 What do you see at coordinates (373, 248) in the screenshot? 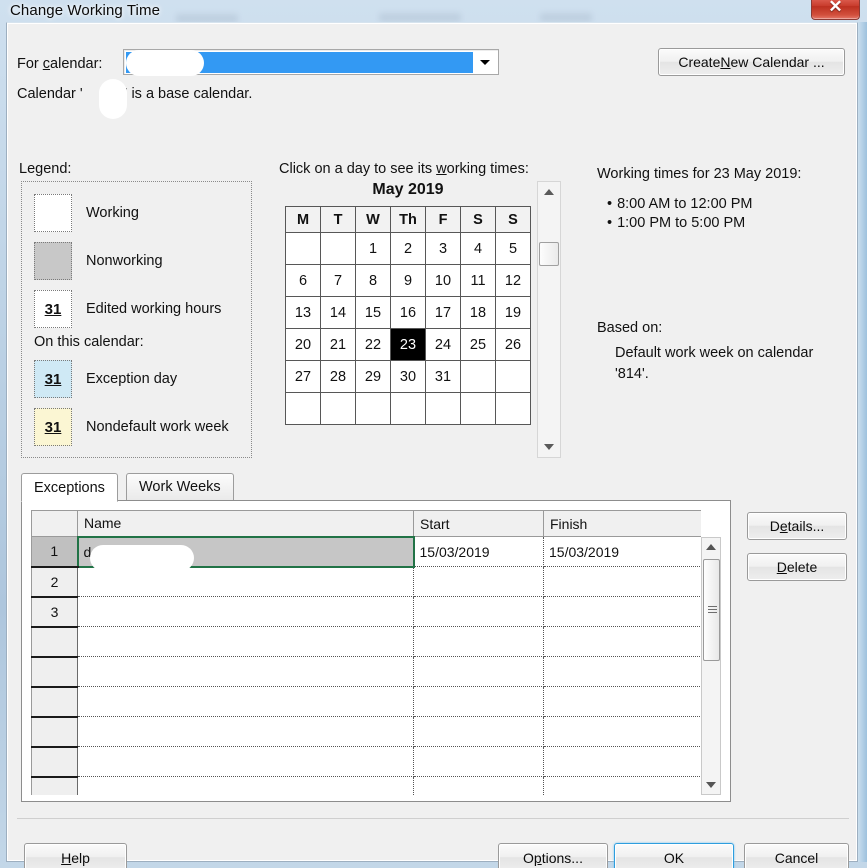
I see `calendar-day-1: 1` at bounding box center [373, 248].